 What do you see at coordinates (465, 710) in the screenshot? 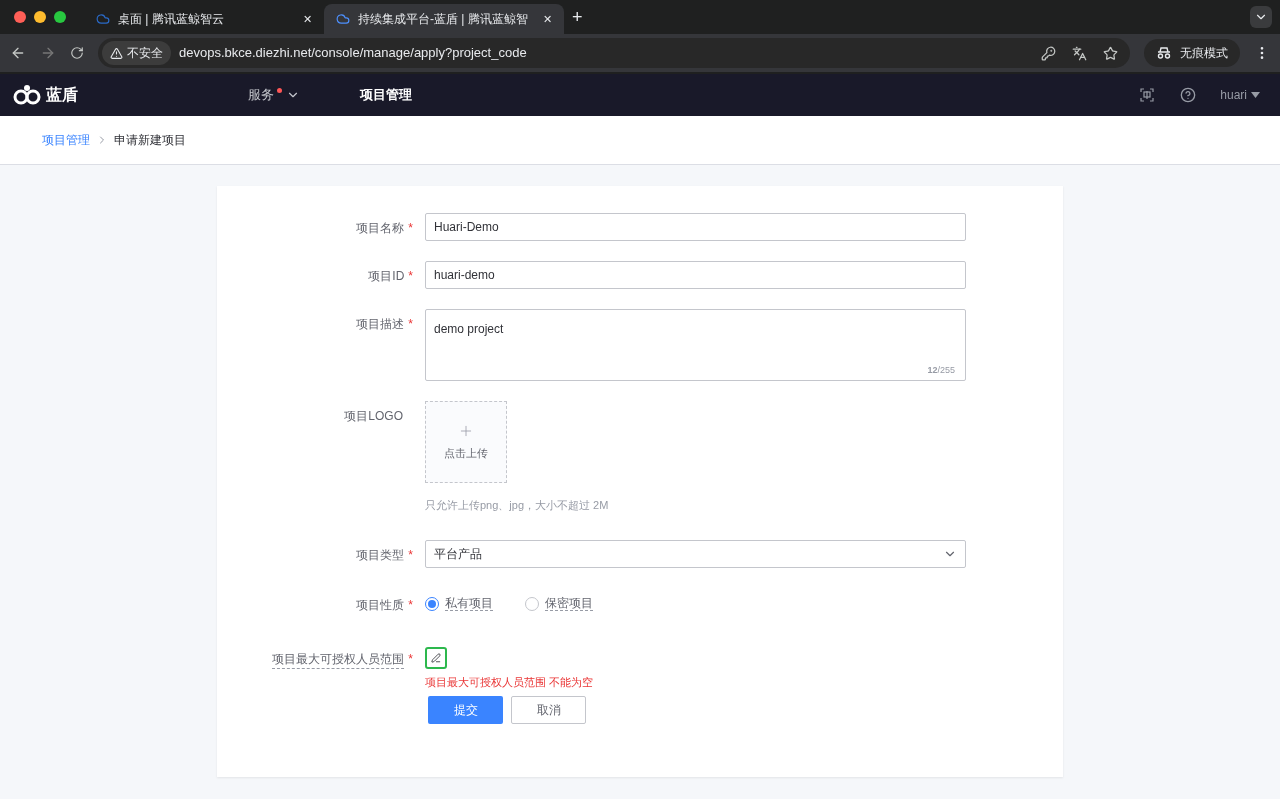
I see `submit-button: 提交` at bounding box center [465, 710].